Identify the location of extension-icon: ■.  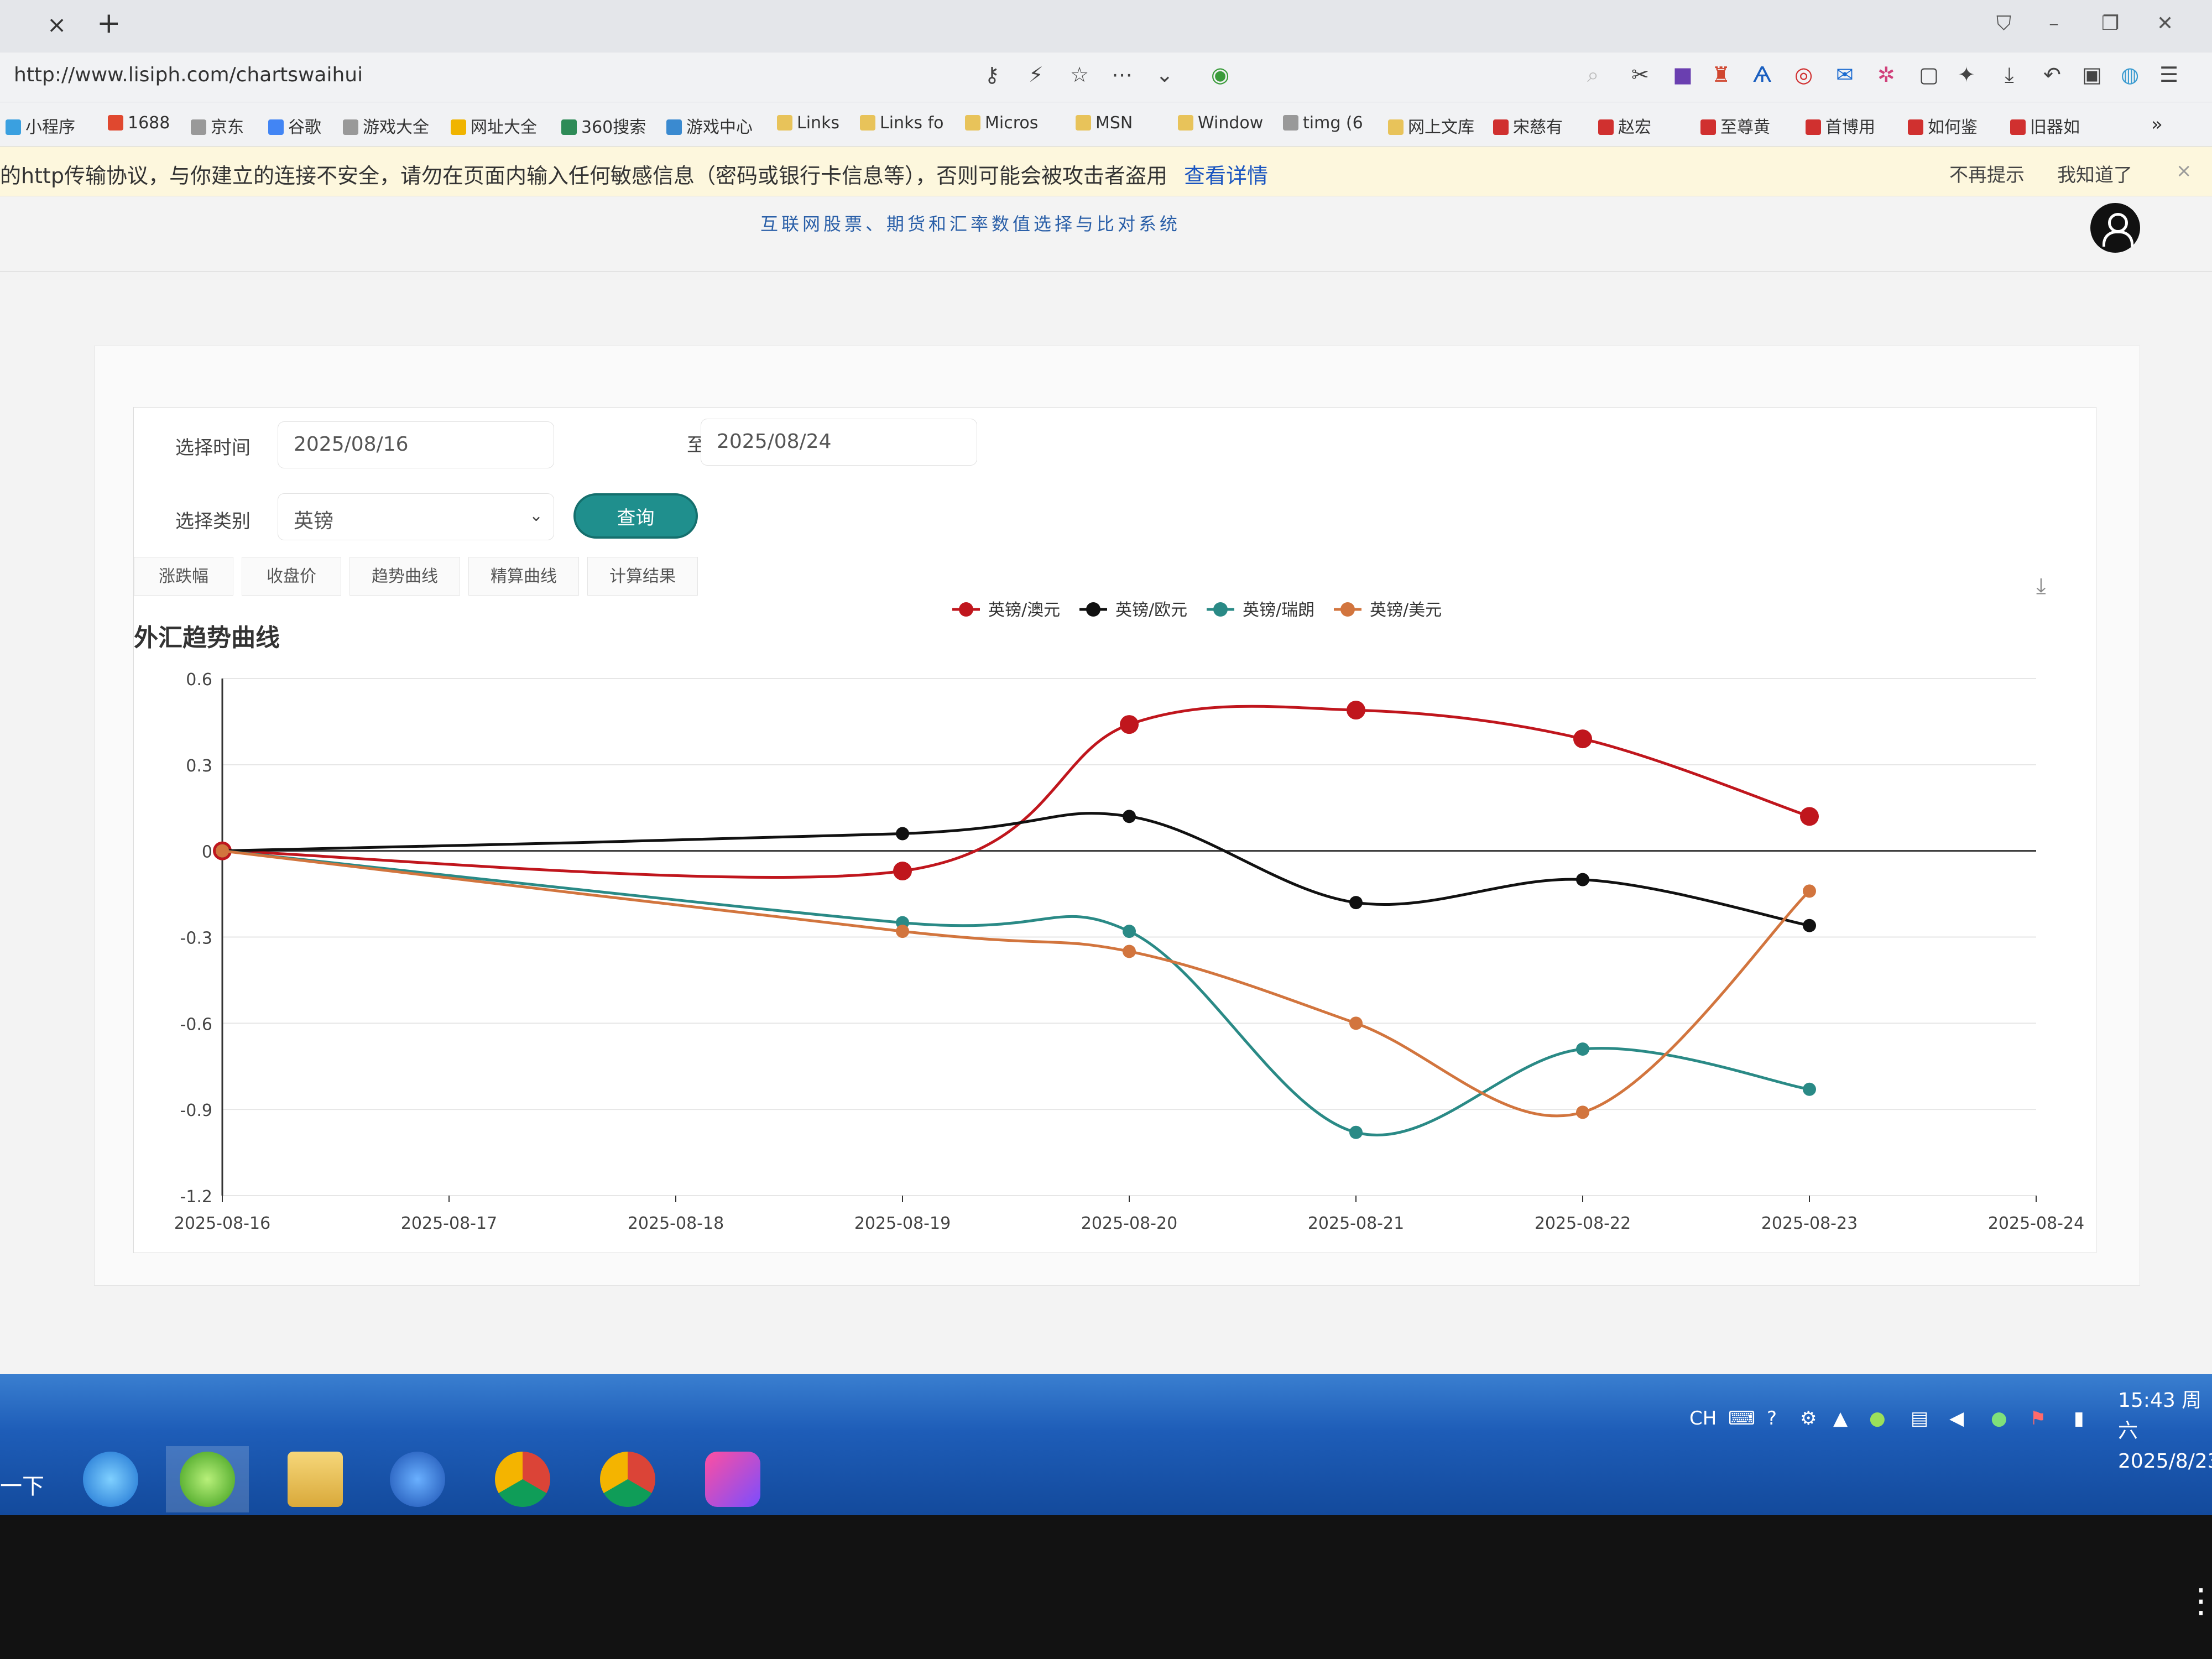
(1683, 74).